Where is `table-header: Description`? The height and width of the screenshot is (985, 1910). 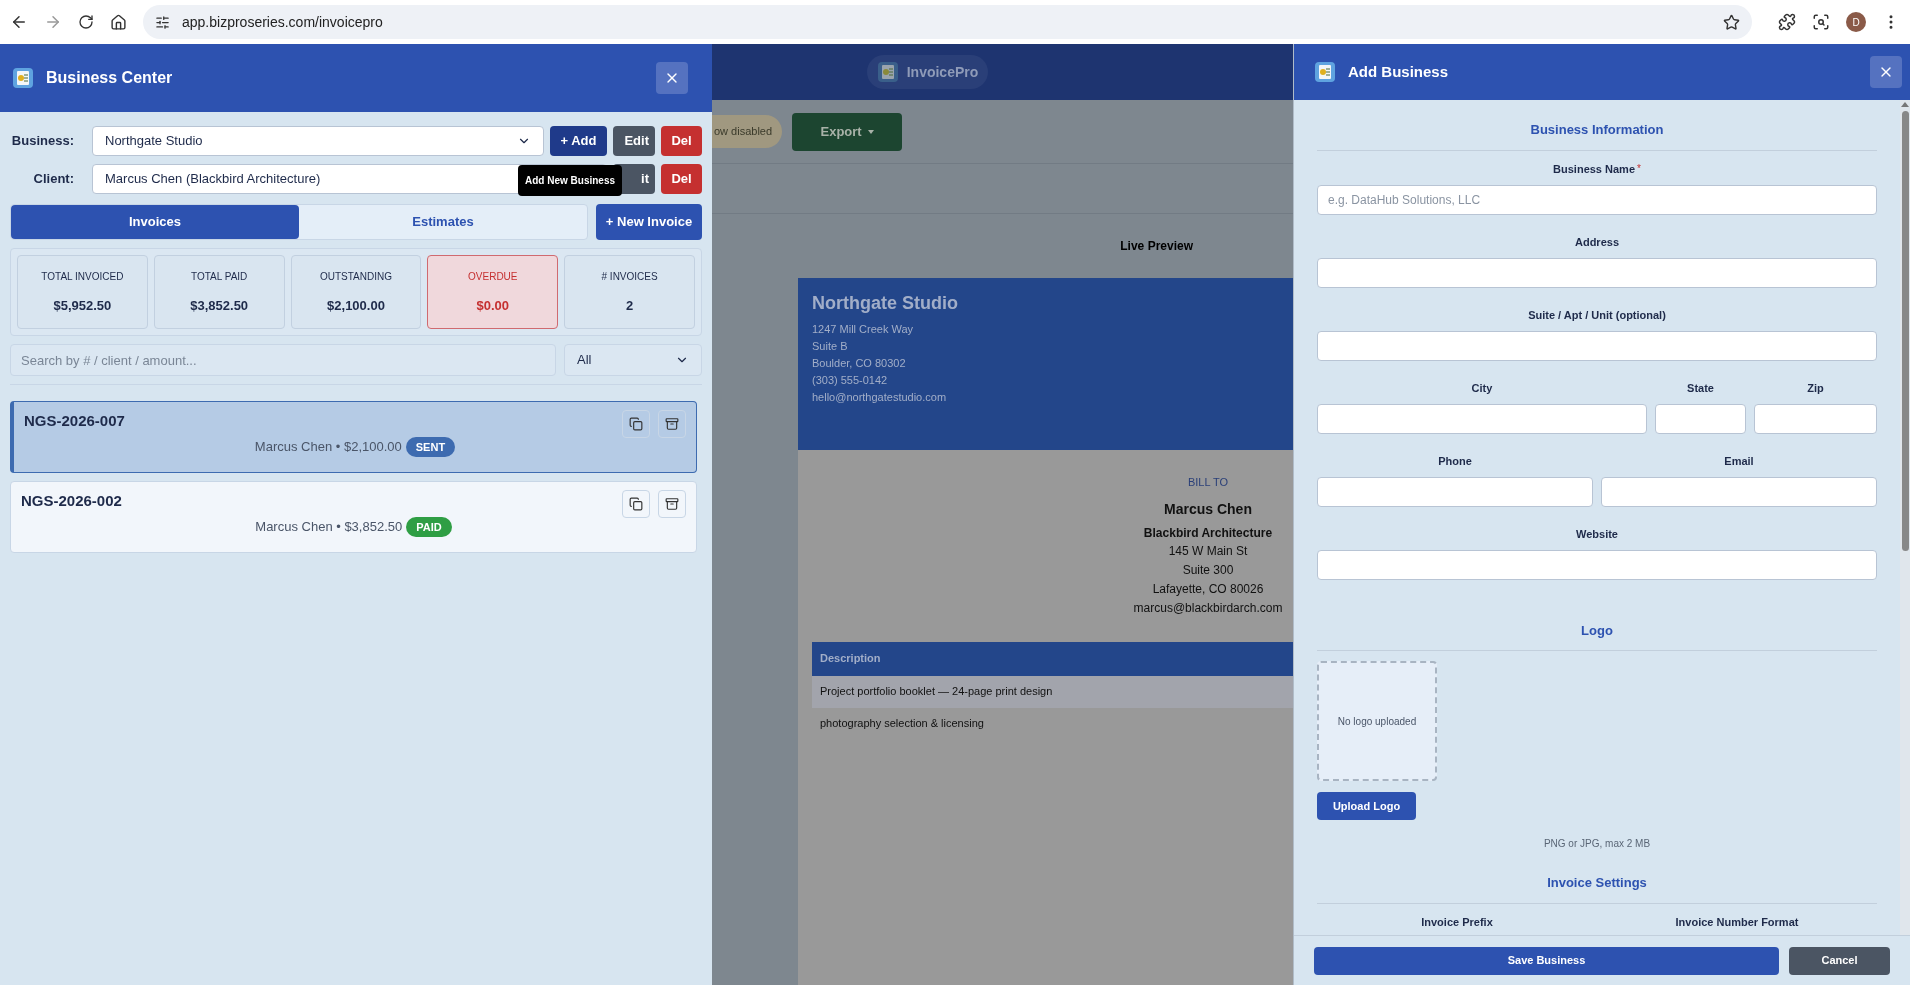 table-header: Description is located at coordinates (1052, 658).